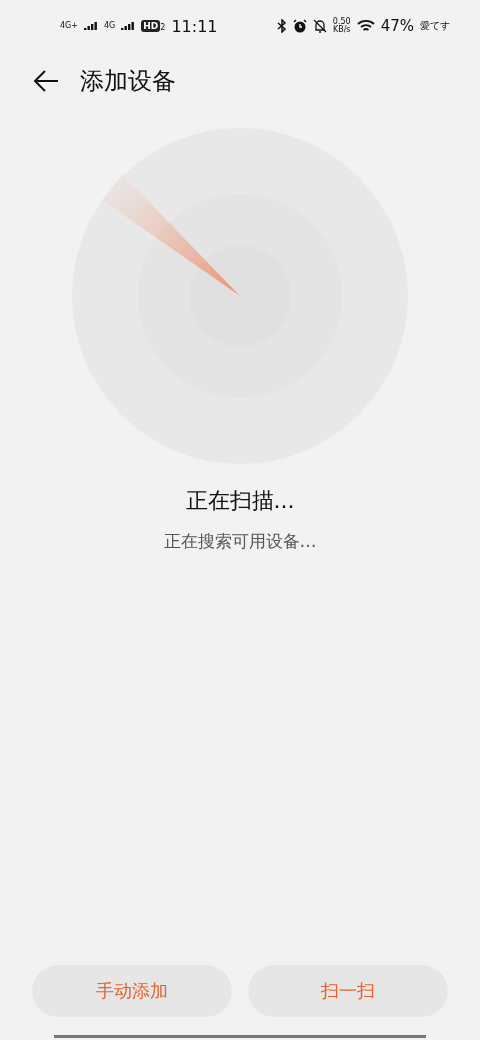  What do you see at coordinates (341, 30) in the screenshot?
I see `speed-unit: KB/s` at bounding box center [341, 30].